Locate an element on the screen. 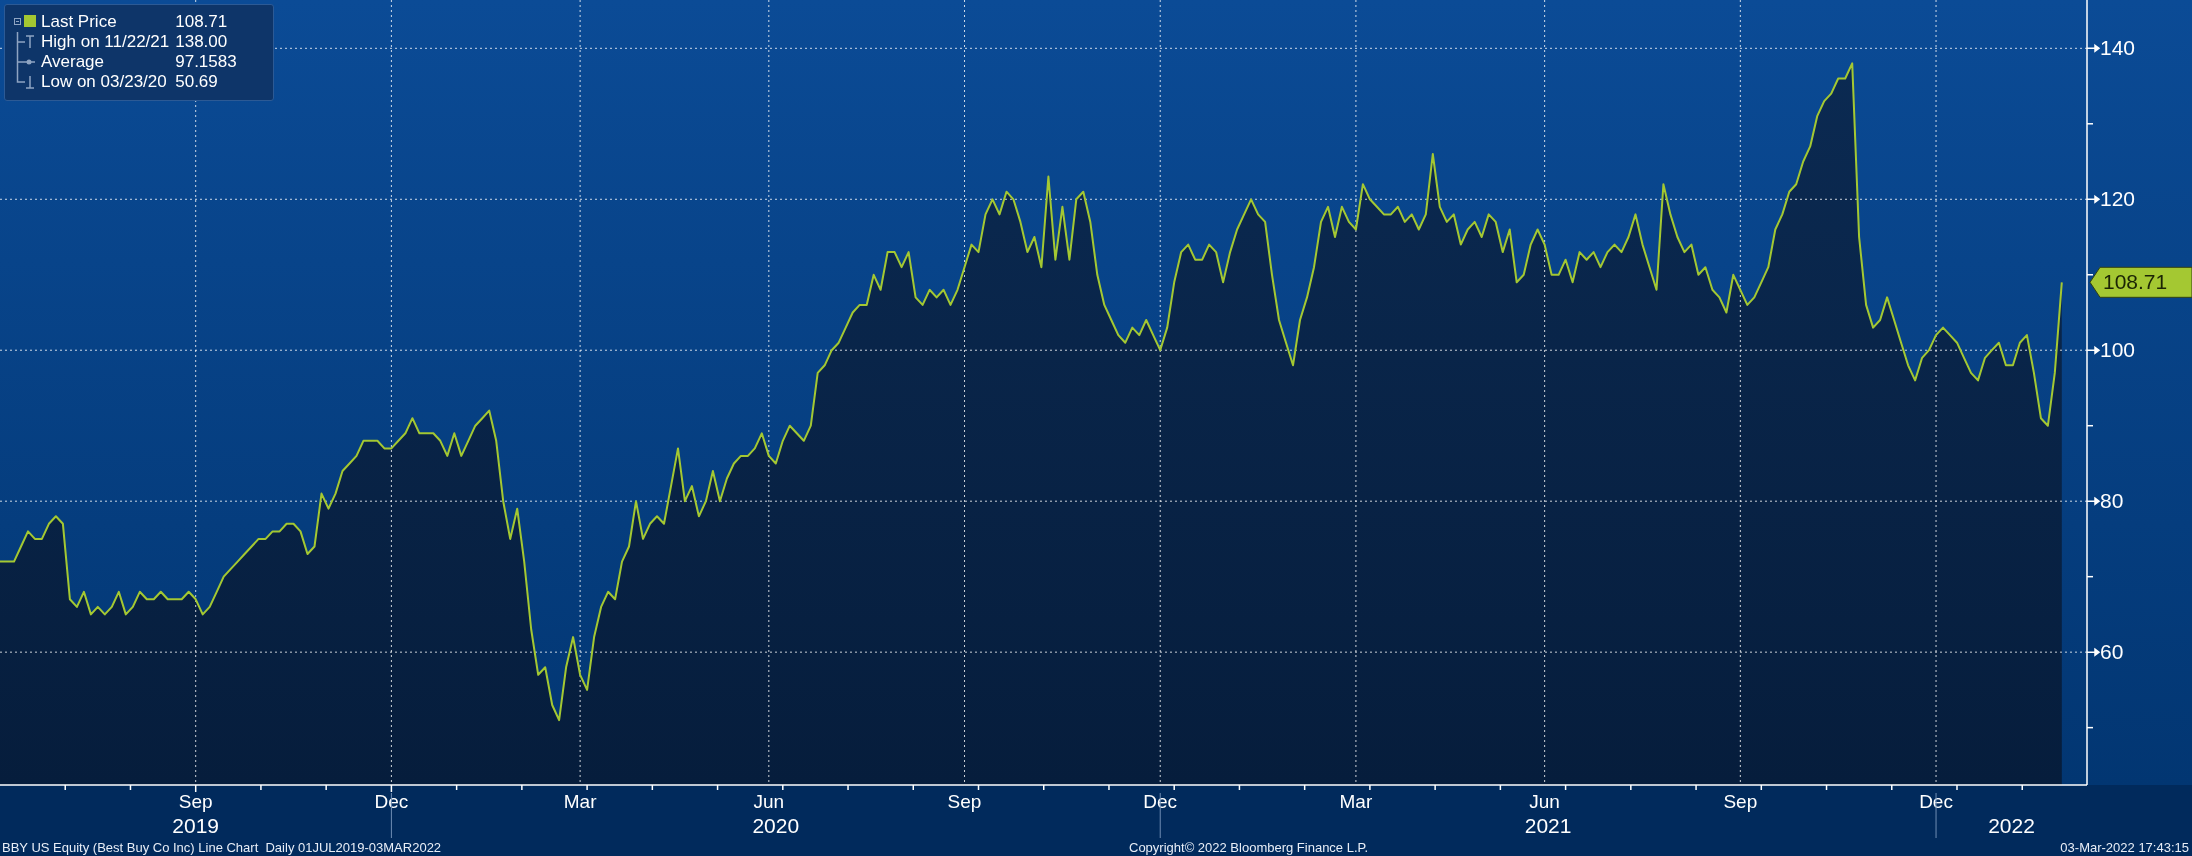 This screenshot has height=856, width=2192. axis-label: 100 is located at coordinates (2118, 350).